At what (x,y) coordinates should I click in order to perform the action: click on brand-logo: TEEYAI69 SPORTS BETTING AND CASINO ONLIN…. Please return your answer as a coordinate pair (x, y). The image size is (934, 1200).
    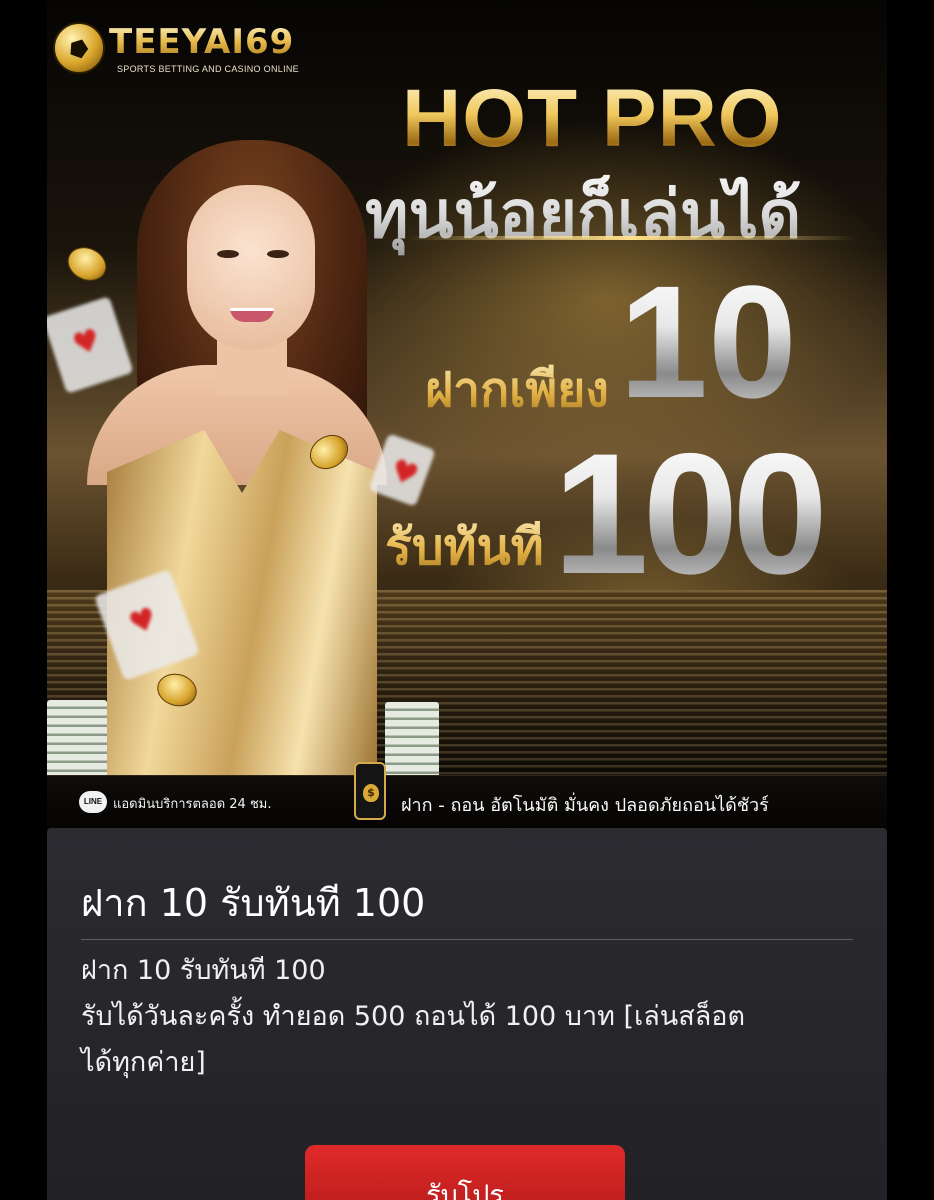
    Looking at the image, I should click on (183, 50).